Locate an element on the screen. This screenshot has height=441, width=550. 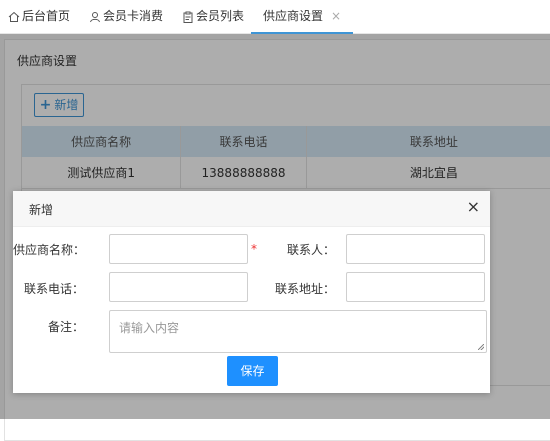
tab-bar: 后台首页 会员卡消费 会员列表 供应商设置 × is located at coordinates (275, 17).